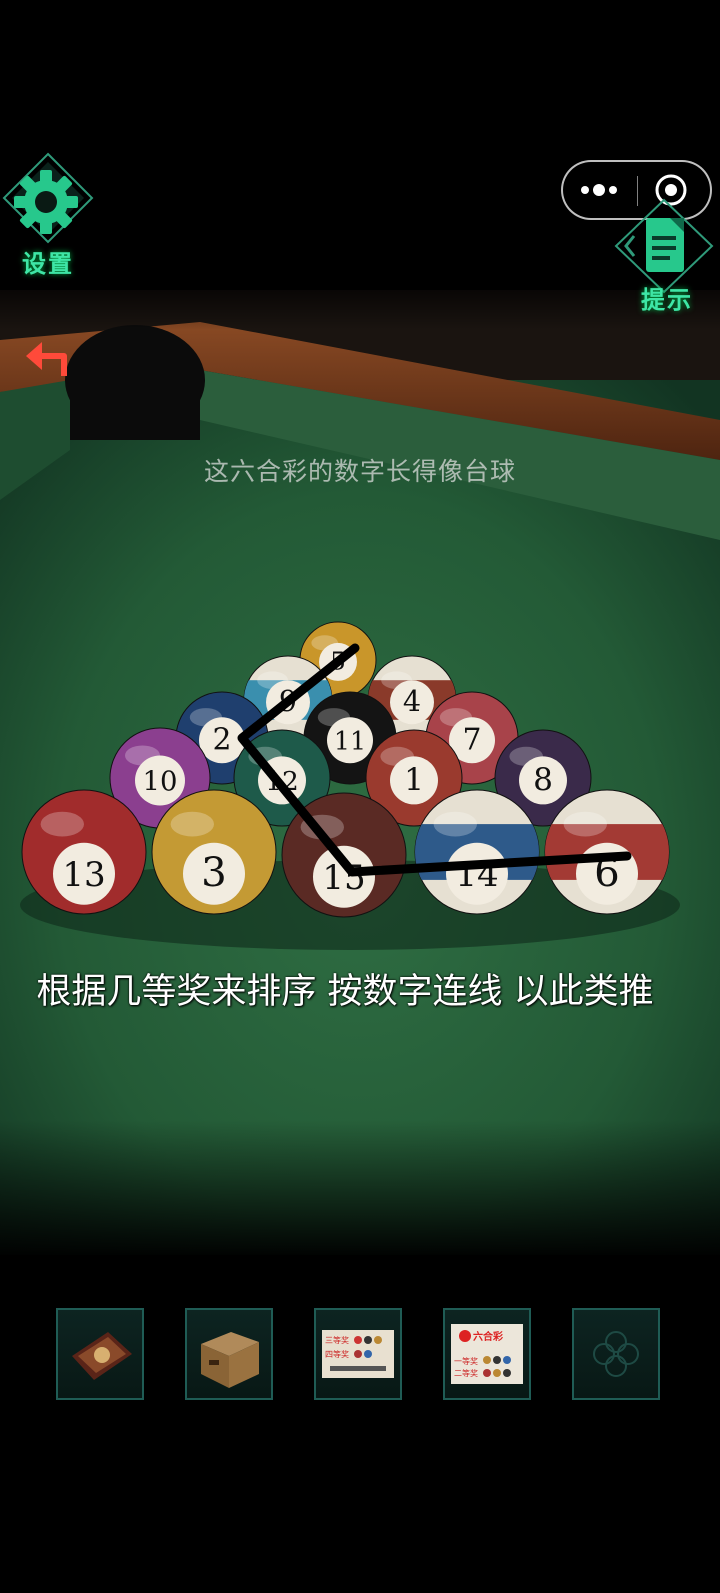  What do you see at coordinates (48, 264) in the screenshot?
I see `settings-label: 设置` at bounding box center [48, 264].